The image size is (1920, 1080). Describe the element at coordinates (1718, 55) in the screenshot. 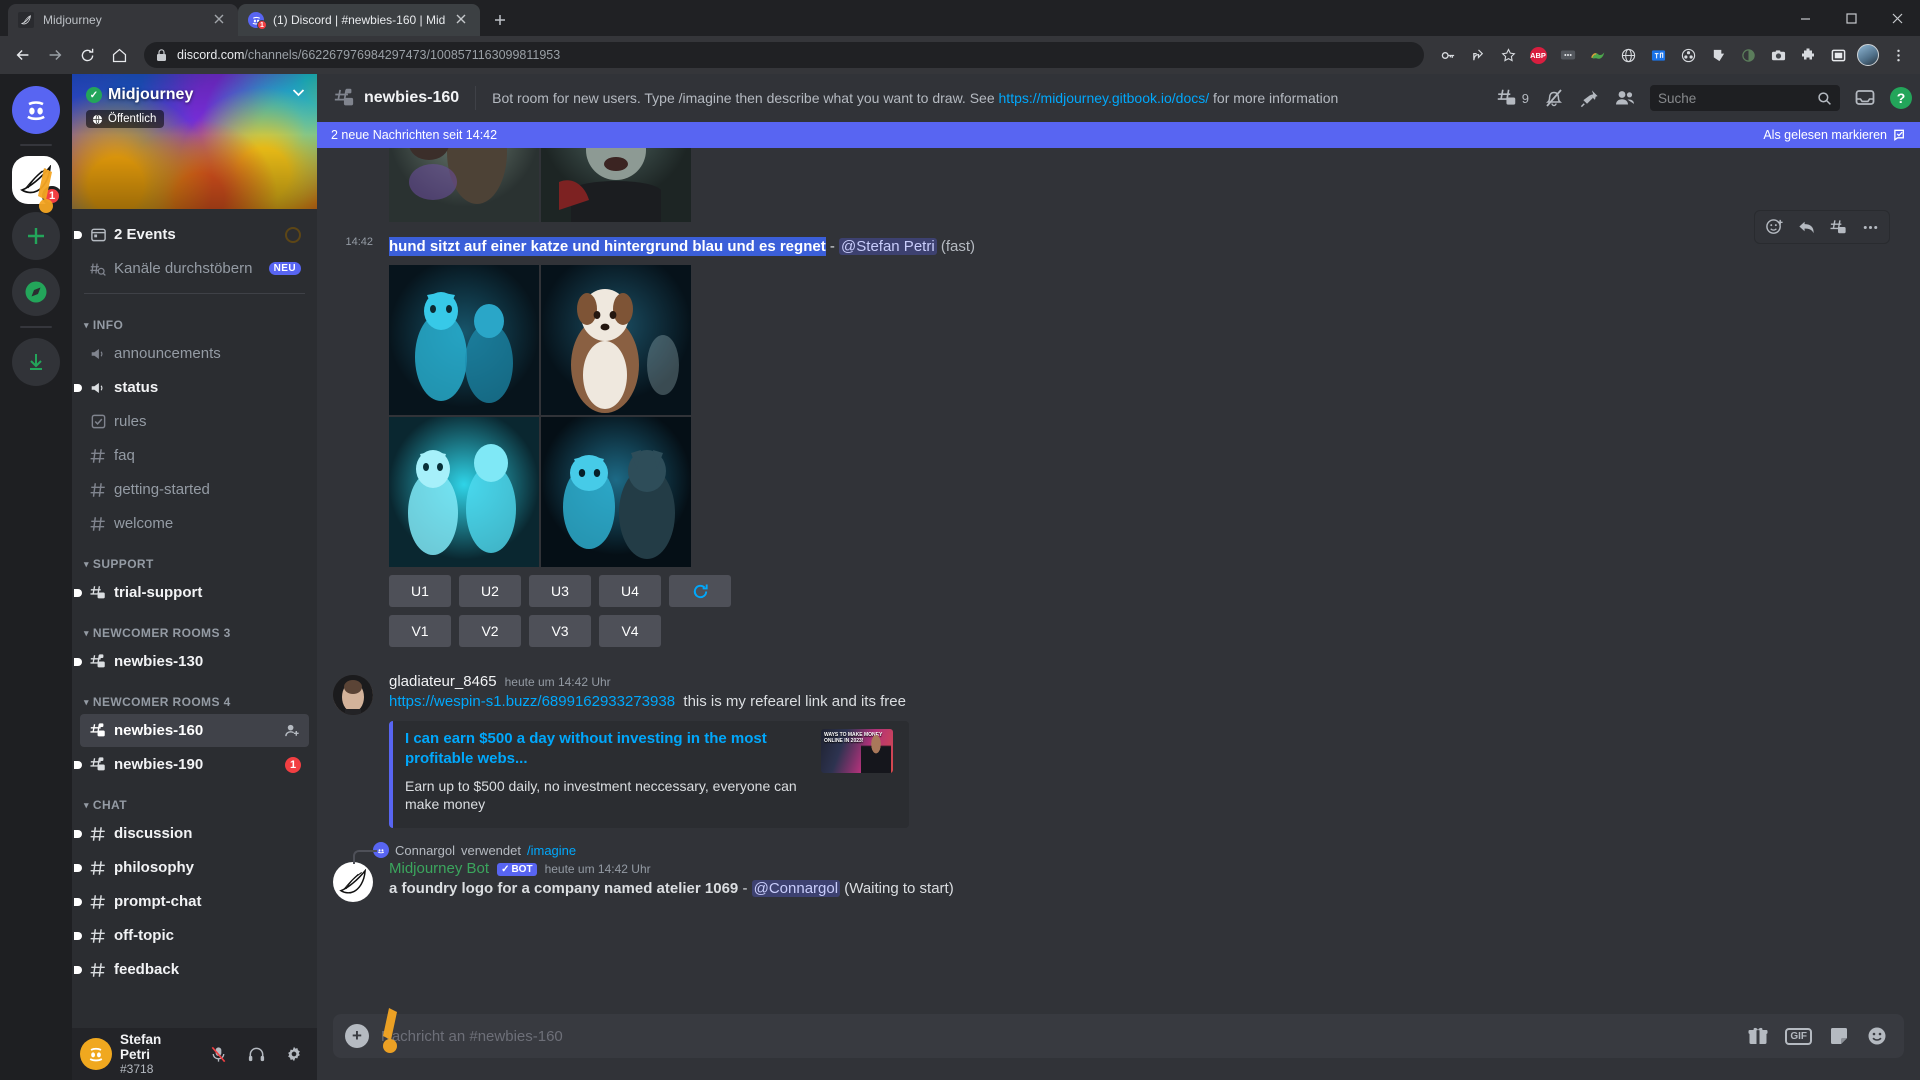

I see `pointer-icon` at that location.